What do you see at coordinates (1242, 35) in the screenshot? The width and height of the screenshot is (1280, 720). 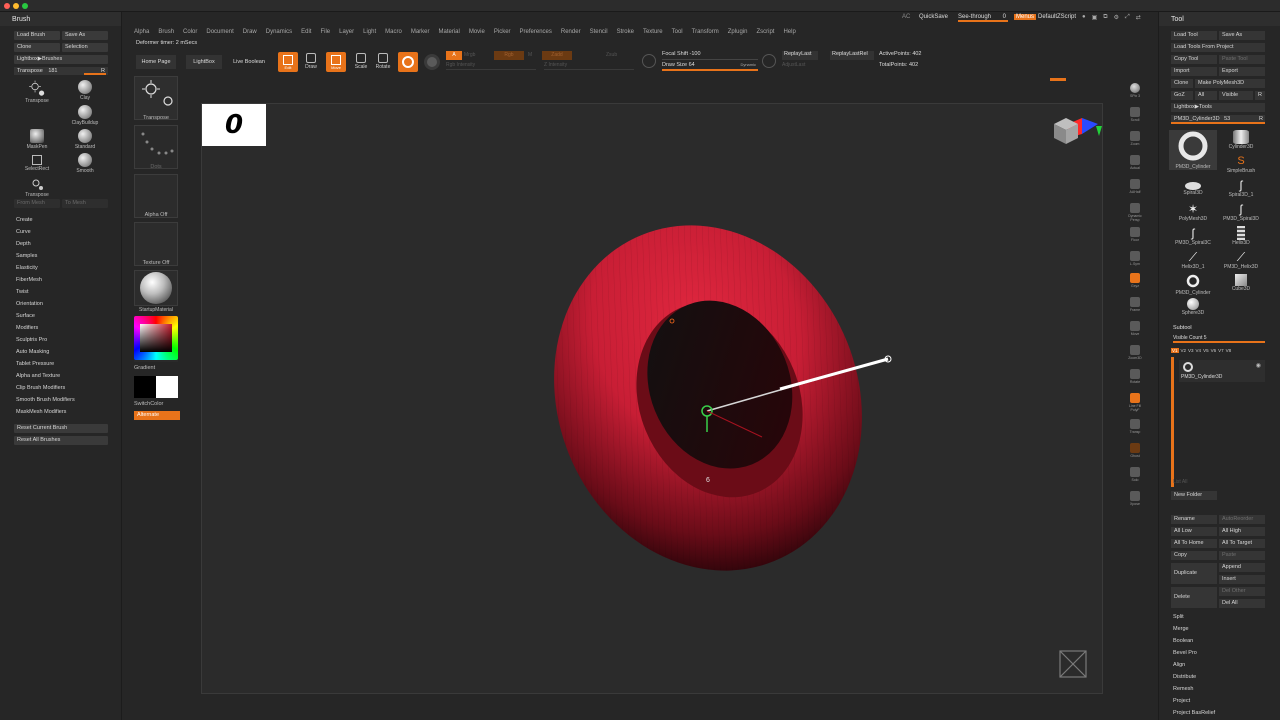 I see `save-tool-as-button: Save As` at bounding box center [1242, 35].